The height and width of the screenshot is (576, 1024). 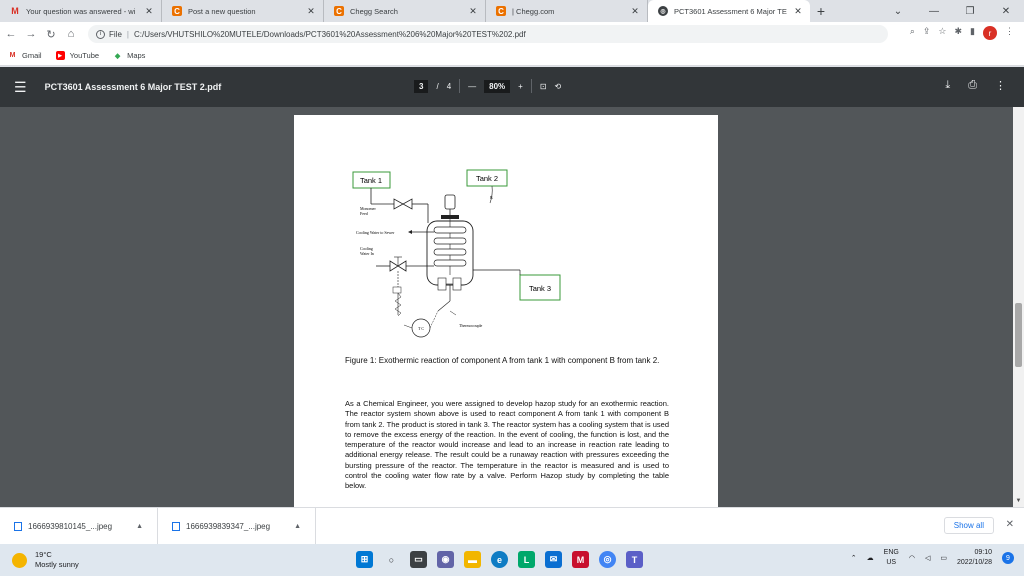 I want to click on minimize-button: —, so click(x=934, y=11).